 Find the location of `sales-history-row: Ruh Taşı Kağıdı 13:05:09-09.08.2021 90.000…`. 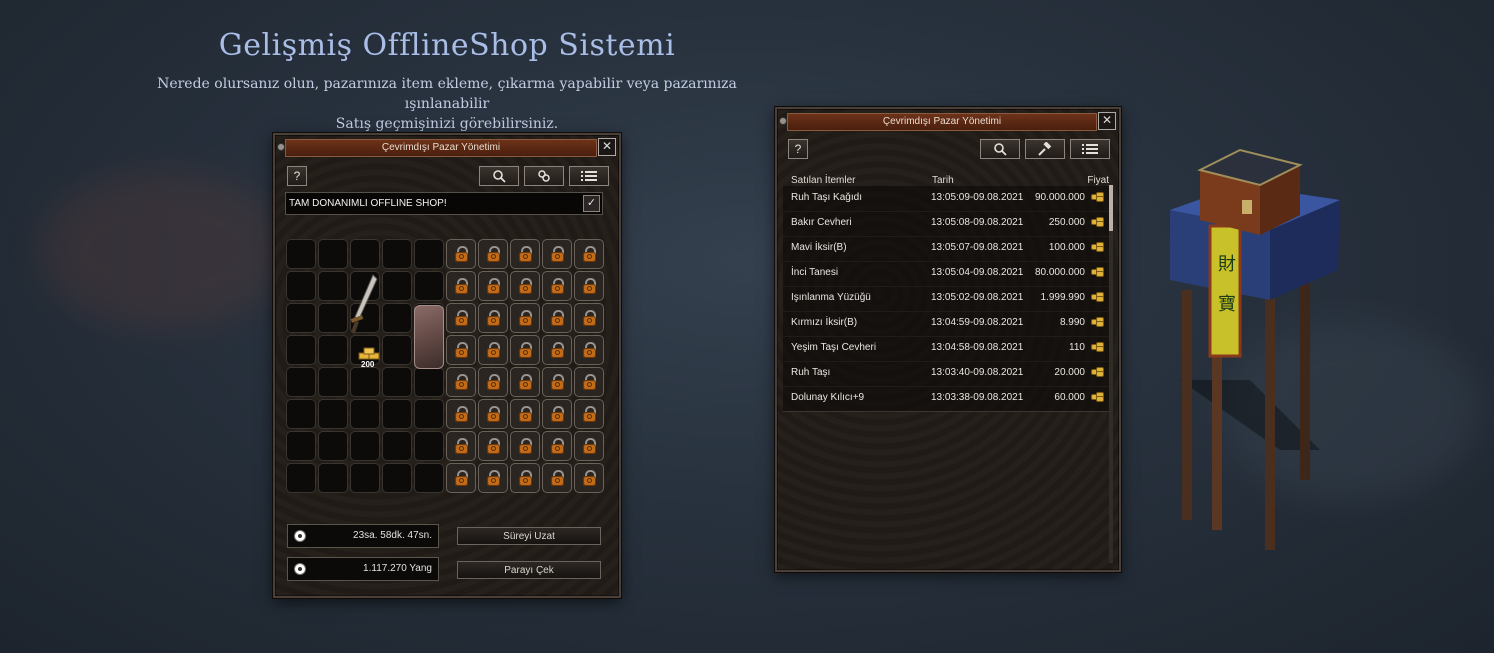

sales-history-row: Ruh Taşı Kağıdı 13:05:09-09.08.2021 90.000… is located at coordinates (946, 199).